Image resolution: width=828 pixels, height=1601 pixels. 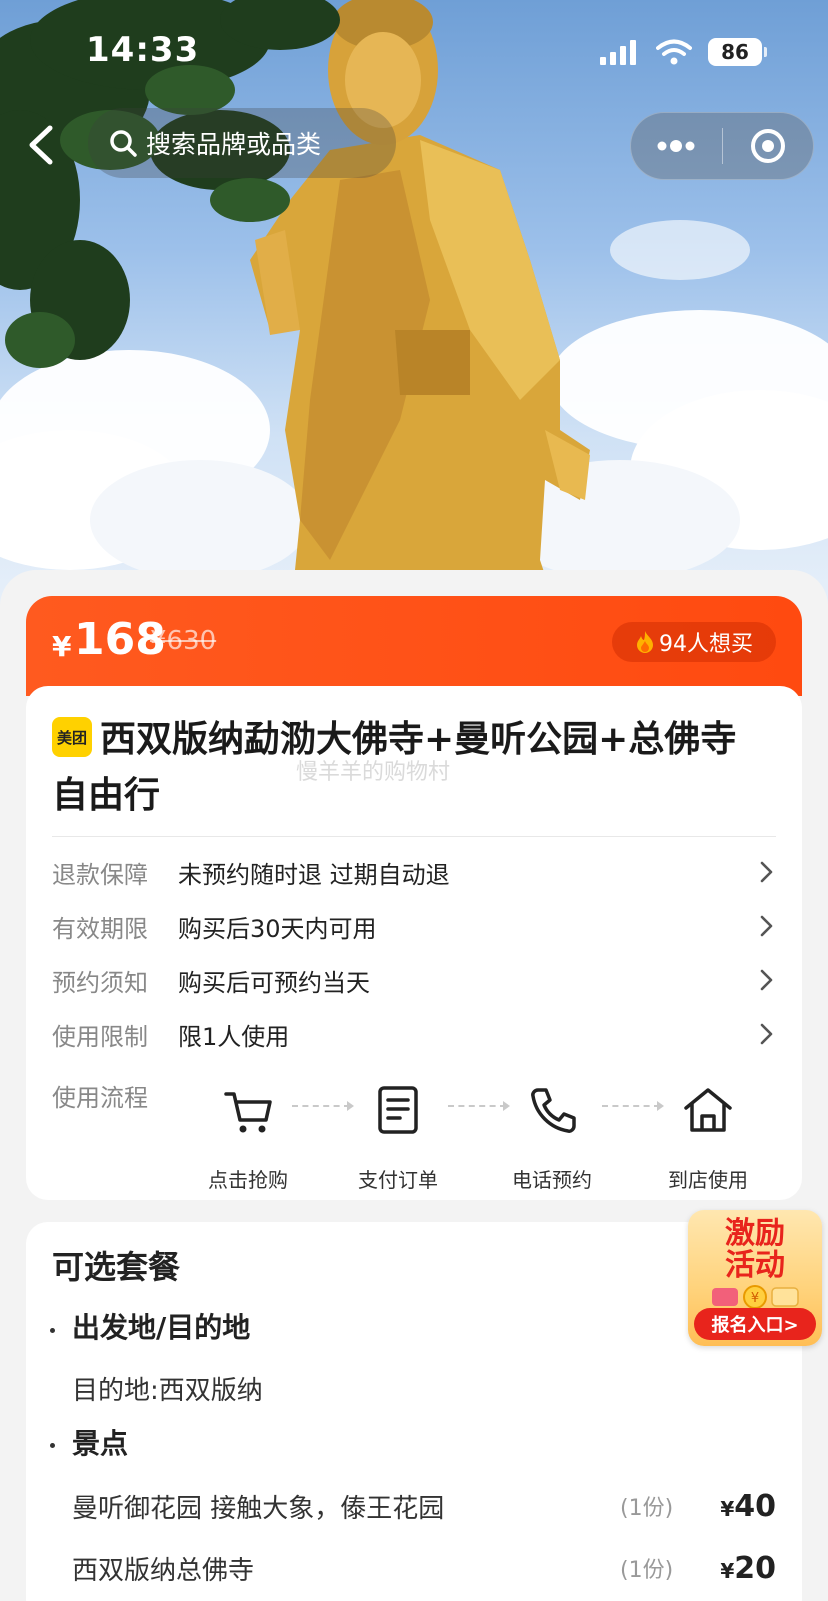 I want to click on back-button, so click(x=40, y=145).